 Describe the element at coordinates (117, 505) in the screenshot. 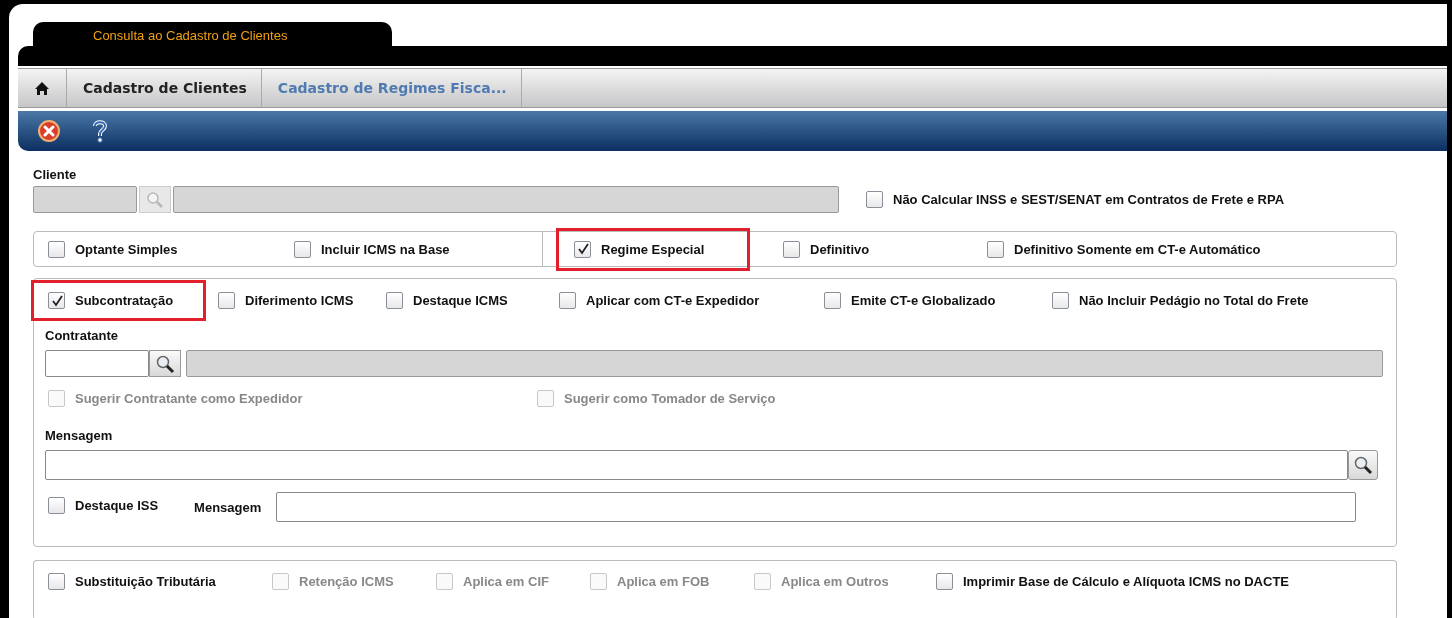

I see `checkbox-label: Destaque ISS` at that location.